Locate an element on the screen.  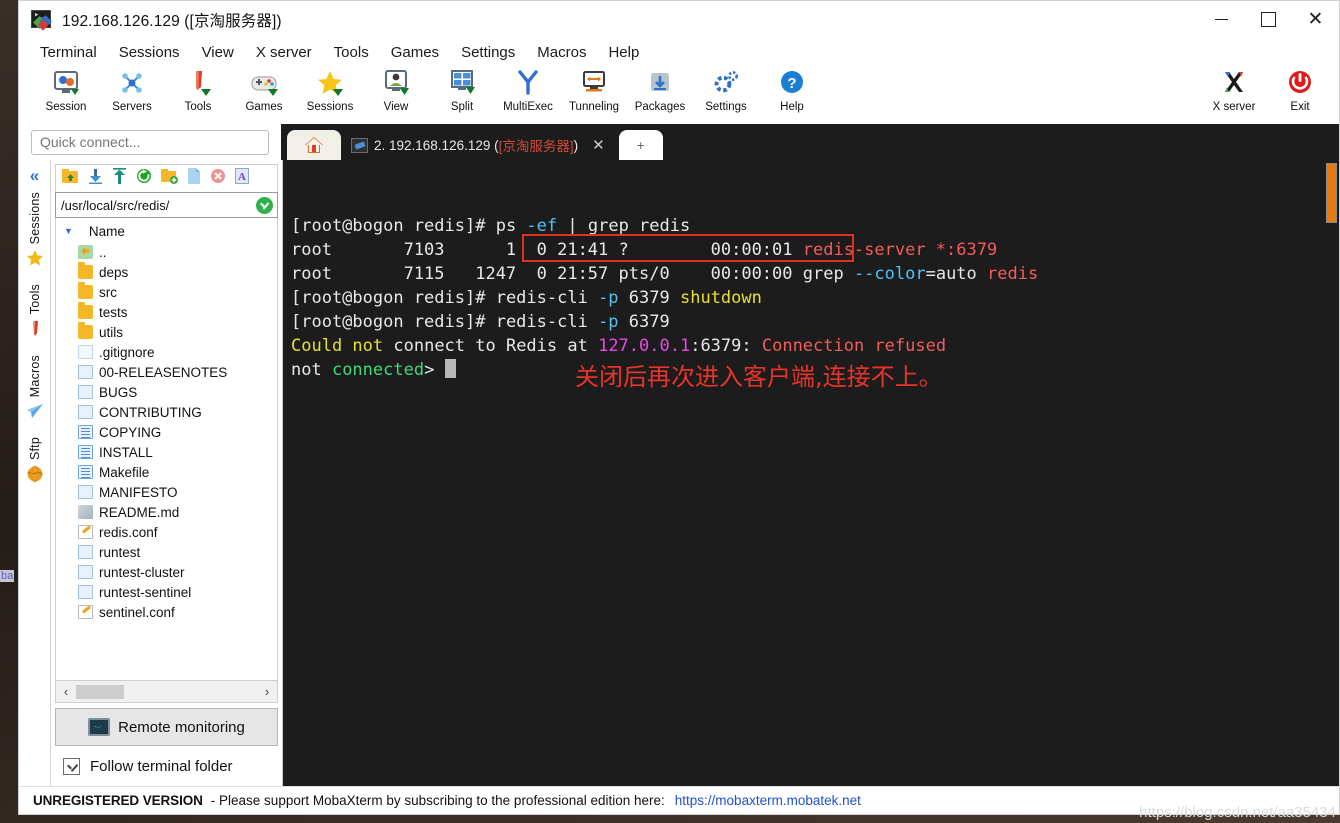
scroll-left-icon: ‹ is located at coordinates (66, 691).